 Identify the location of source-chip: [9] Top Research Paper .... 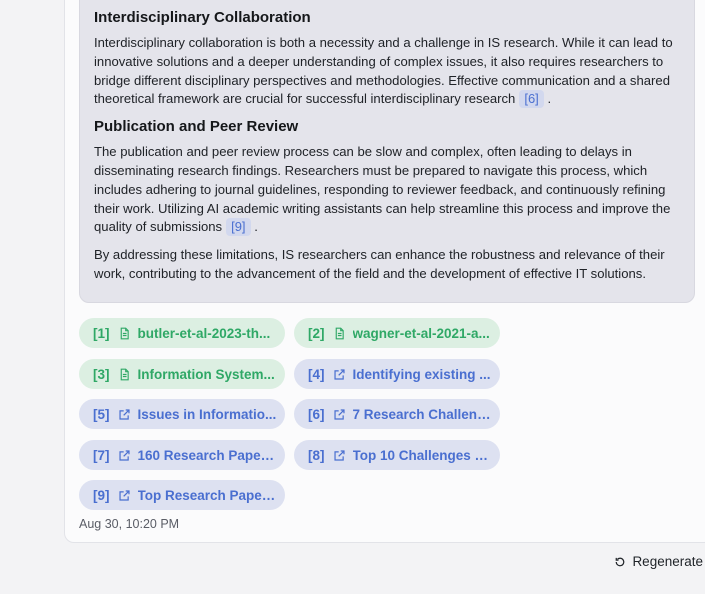
(182, 495).